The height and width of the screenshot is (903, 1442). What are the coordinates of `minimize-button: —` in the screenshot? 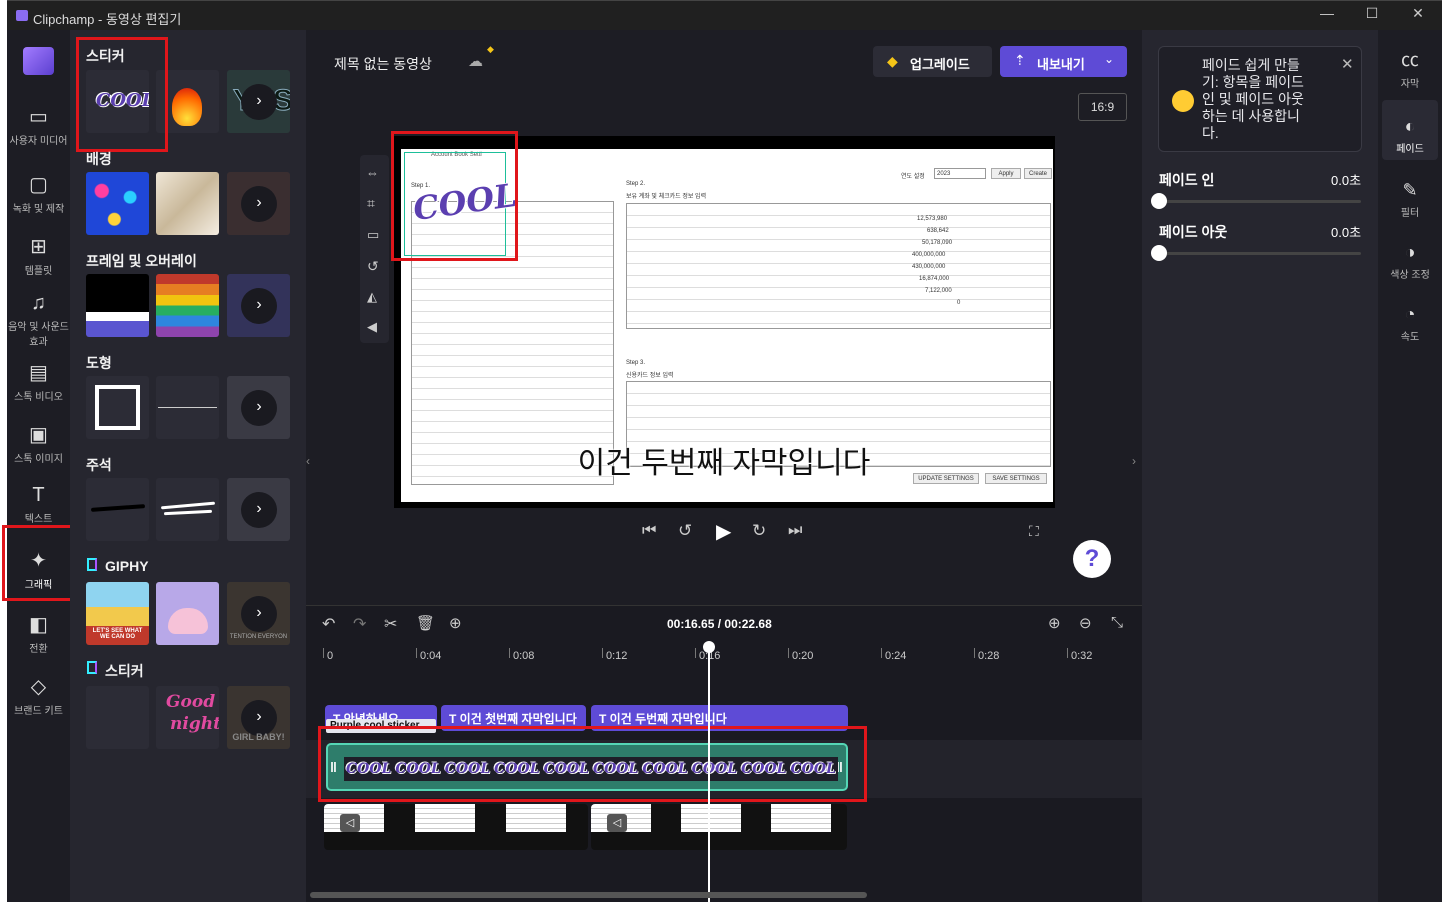 It's located at (1327, 13).